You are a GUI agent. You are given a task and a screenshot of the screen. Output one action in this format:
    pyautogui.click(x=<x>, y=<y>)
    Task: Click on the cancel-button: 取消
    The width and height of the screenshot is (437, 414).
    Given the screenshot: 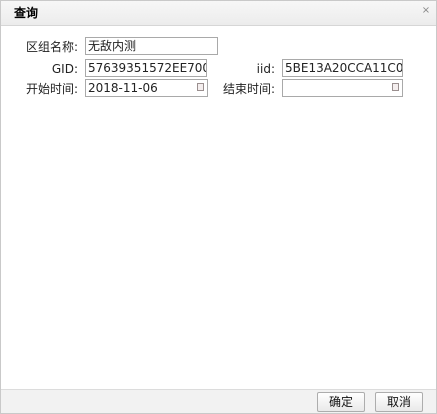 What is the action you would take?
    pyautogui.click(x=399, y=402)
    